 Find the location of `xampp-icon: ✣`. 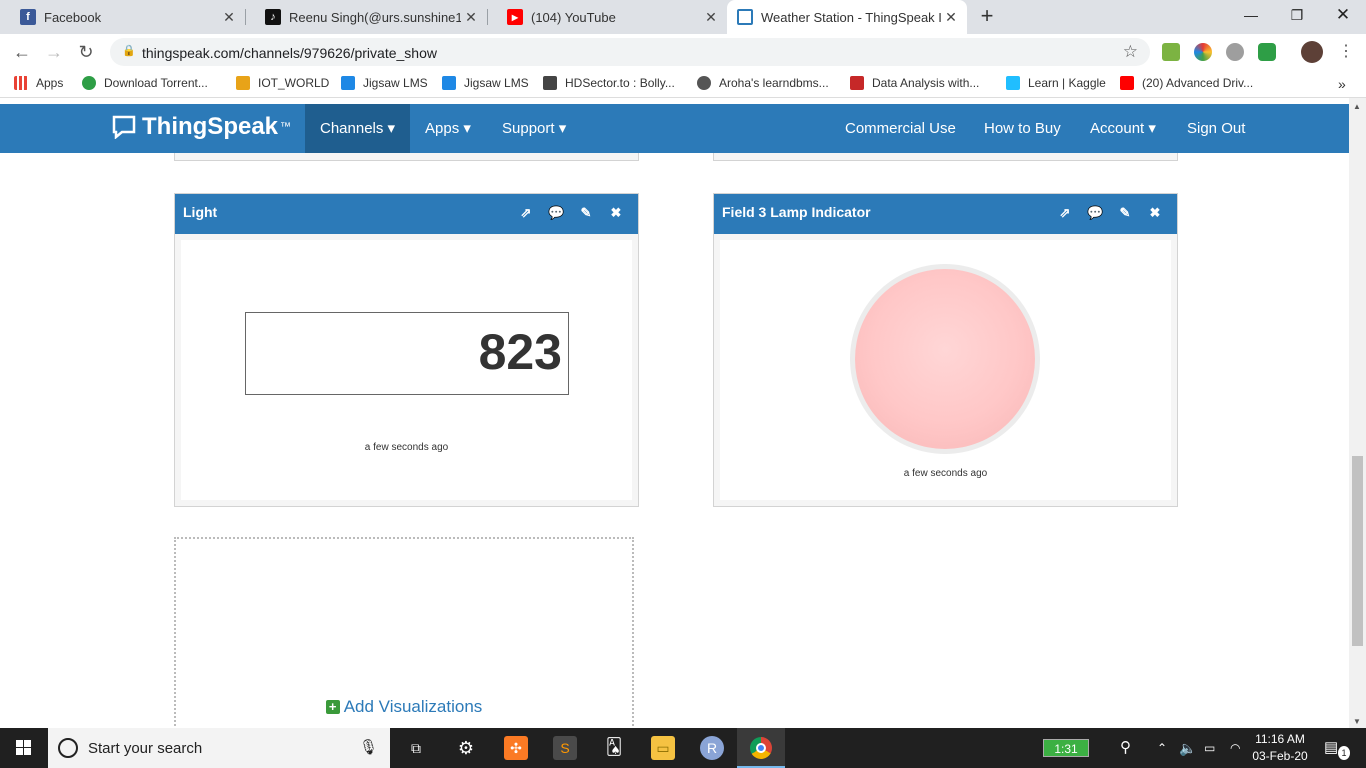

xampp-icon: ✣ is located at coordinates (516, 748).